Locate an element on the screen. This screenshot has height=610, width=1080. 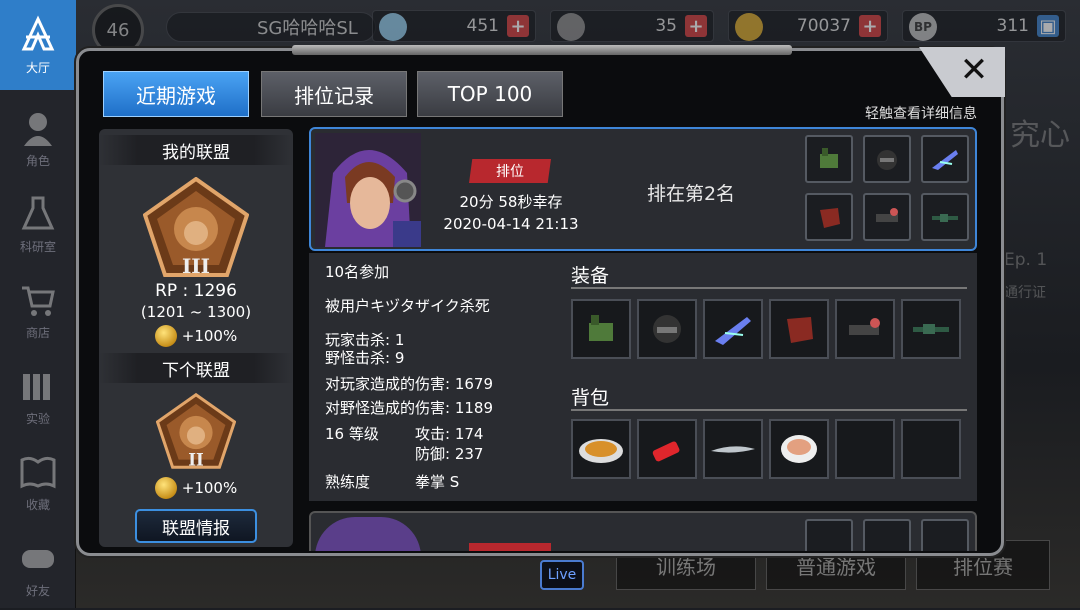
tab-rank-records: 排位记录 is located at coordinates (334, 94).